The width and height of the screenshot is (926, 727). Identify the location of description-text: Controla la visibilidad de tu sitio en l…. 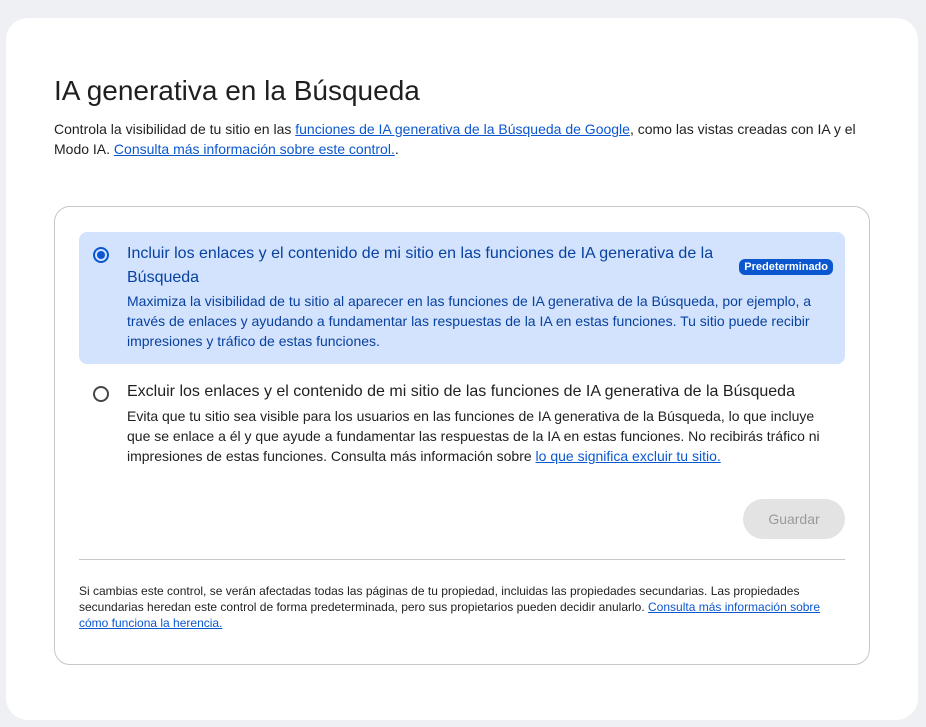
(175, 129).